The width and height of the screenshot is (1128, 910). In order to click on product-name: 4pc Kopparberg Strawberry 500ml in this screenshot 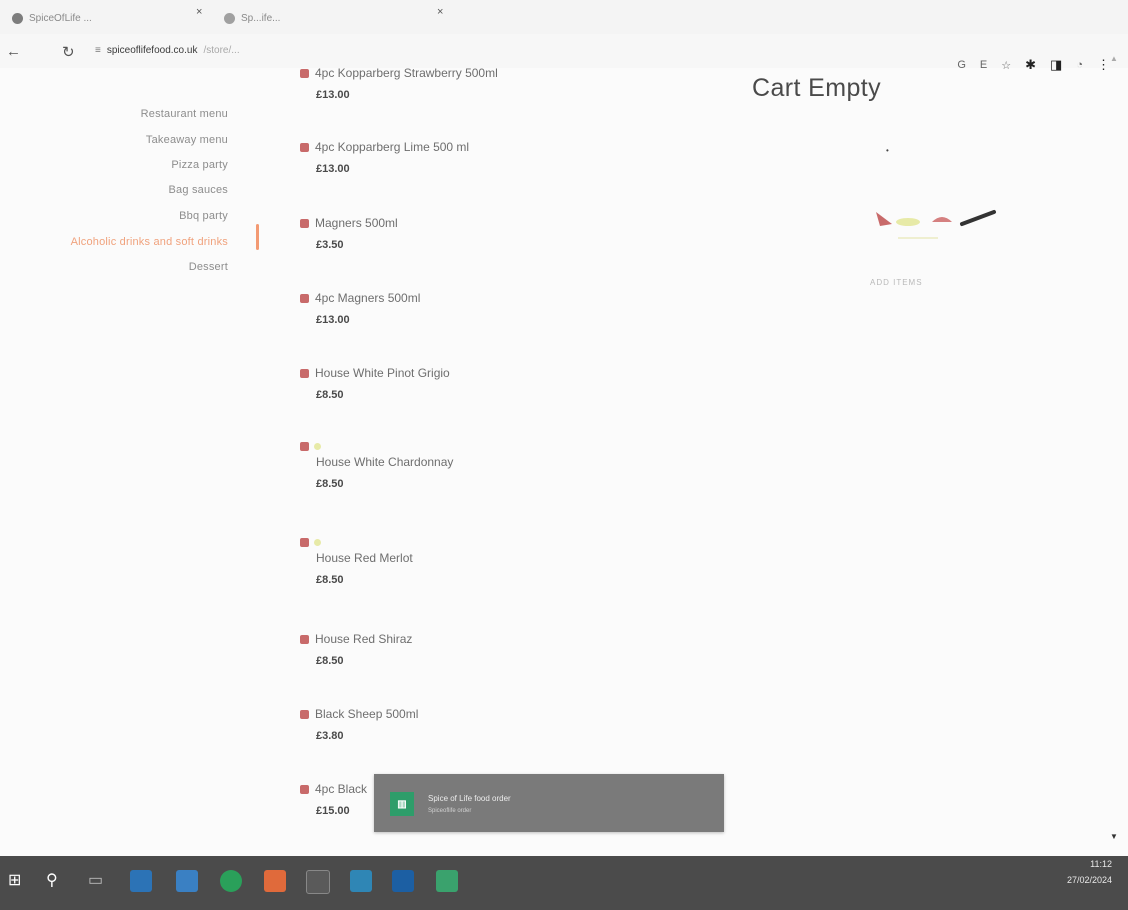, I will do `click(406, 73)`.